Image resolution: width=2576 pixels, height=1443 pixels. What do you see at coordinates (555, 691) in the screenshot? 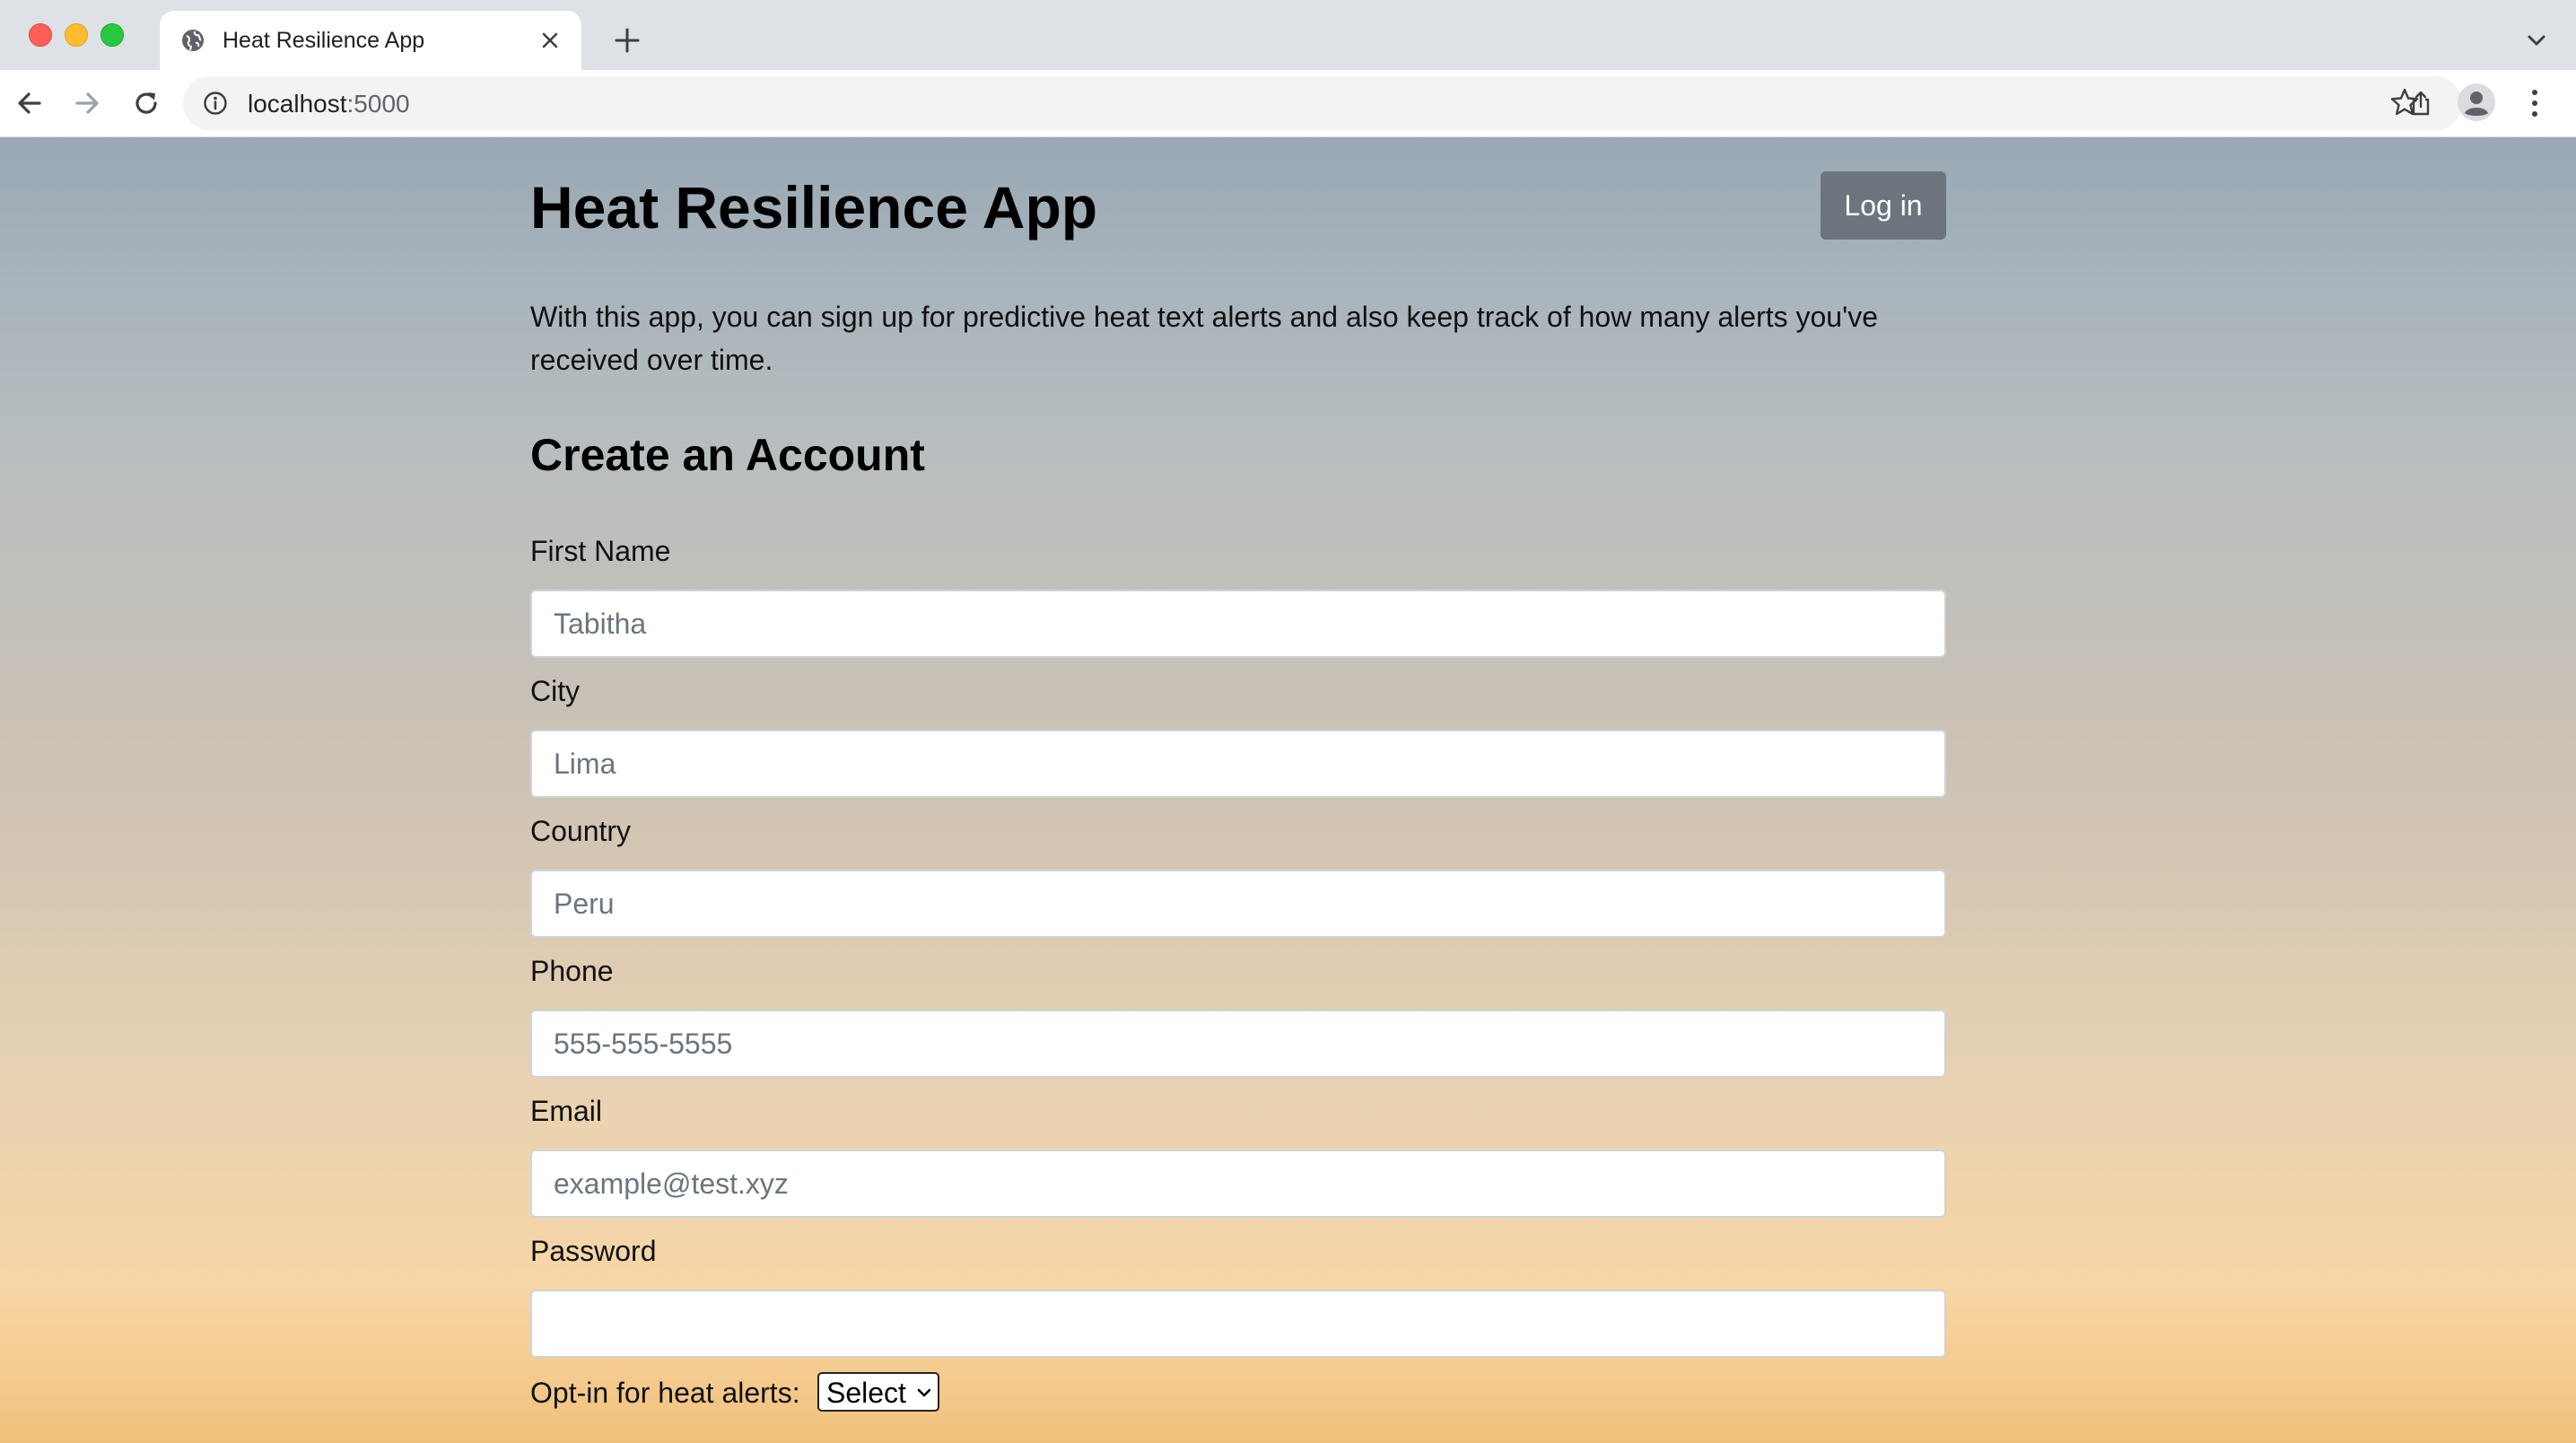
I see `city-label: City` at bounding box center [555, 691].